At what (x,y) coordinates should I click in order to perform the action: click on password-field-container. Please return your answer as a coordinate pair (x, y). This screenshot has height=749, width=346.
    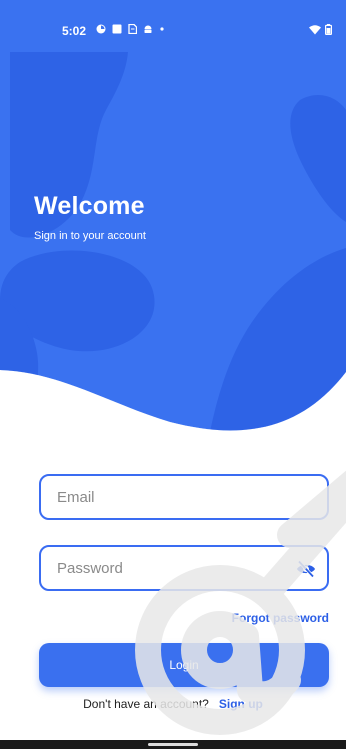
    Looking at the image, I should click on (184, 568).